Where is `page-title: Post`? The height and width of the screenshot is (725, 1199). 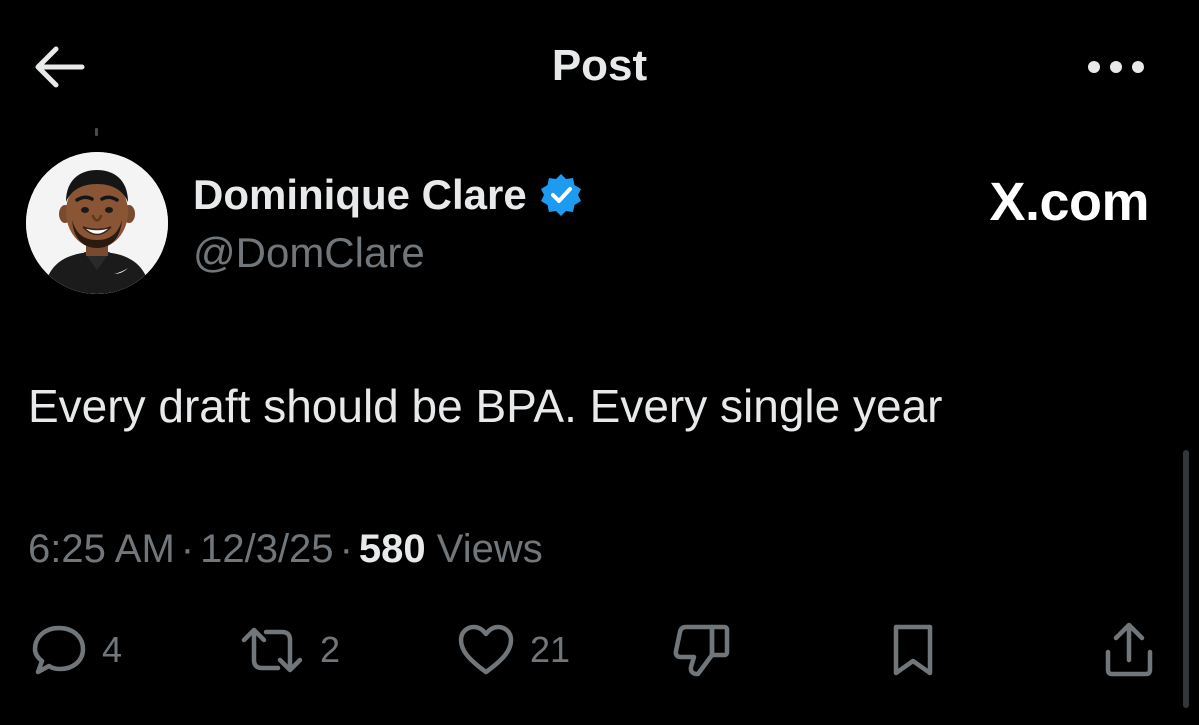 page-title: Post is located at coordinates (599, 65).